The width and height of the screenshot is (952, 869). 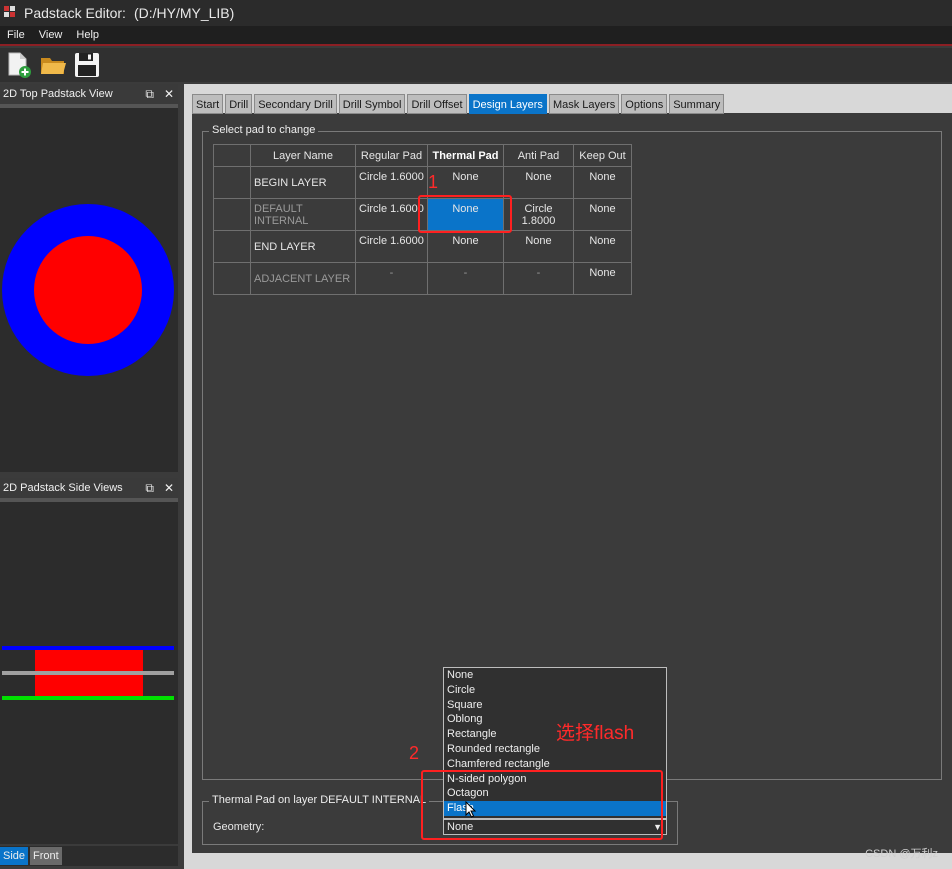 I want to click on open-folder-icon, so click(x=53, y=65).